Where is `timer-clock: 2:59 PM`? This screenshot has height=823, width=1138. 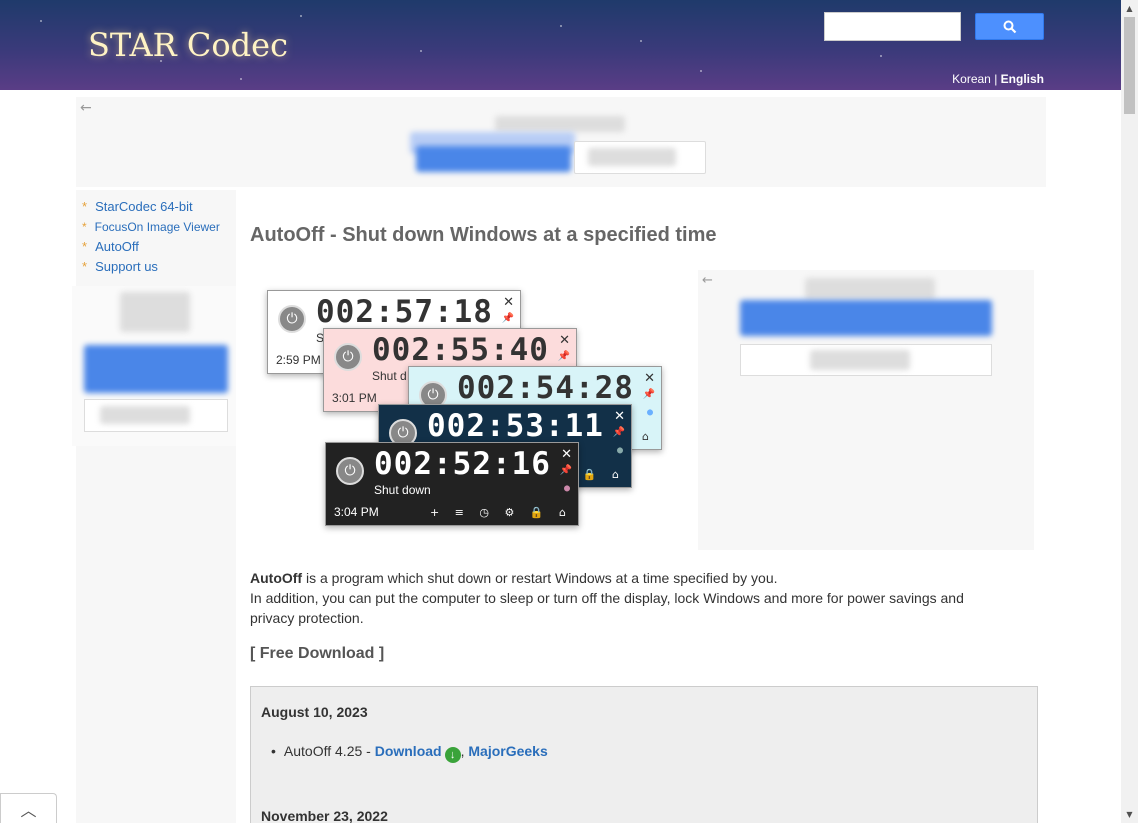
timer-clock: 2:59 PM is located at coordinates (298, 360).